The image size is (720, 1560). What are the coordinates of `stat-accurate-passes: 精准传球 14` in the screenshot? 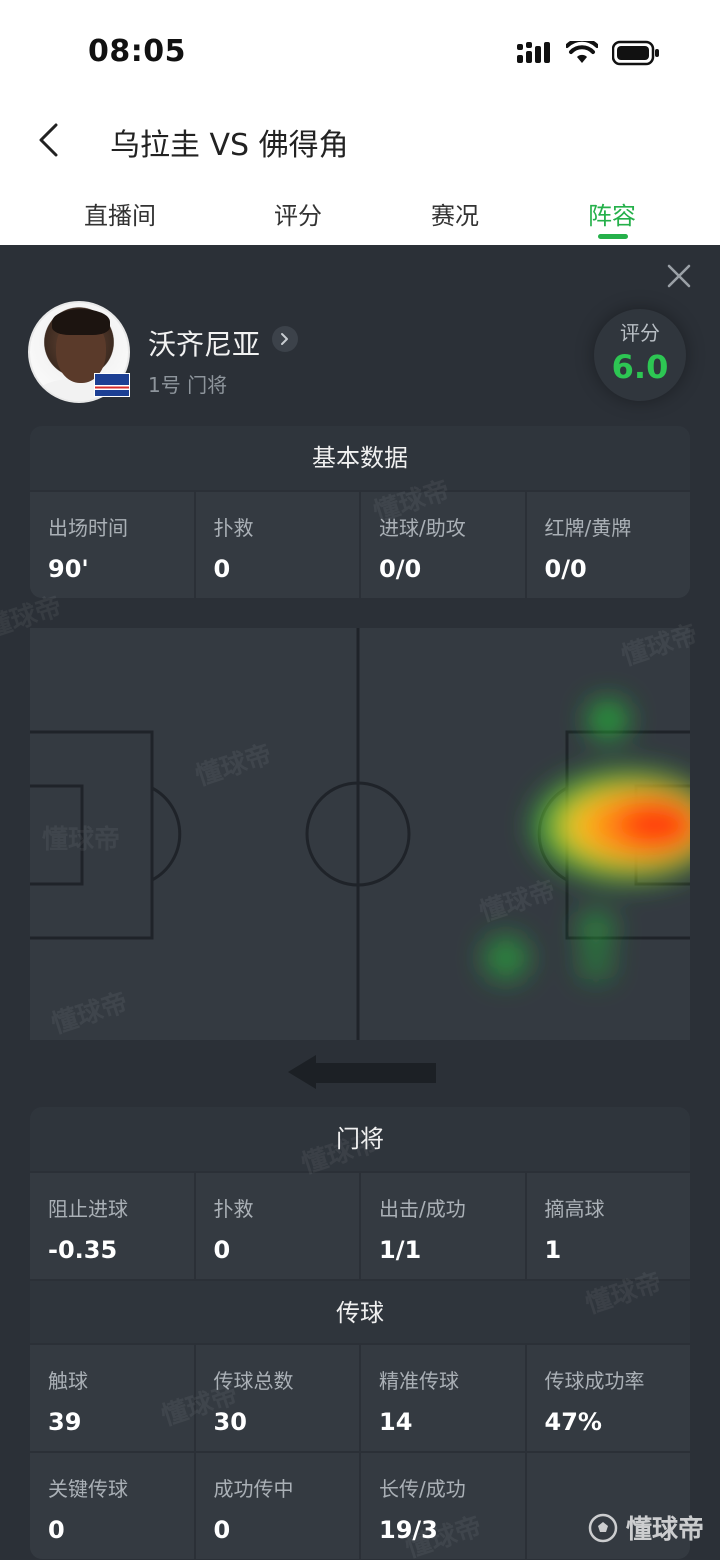 It's located at (442, 1398).